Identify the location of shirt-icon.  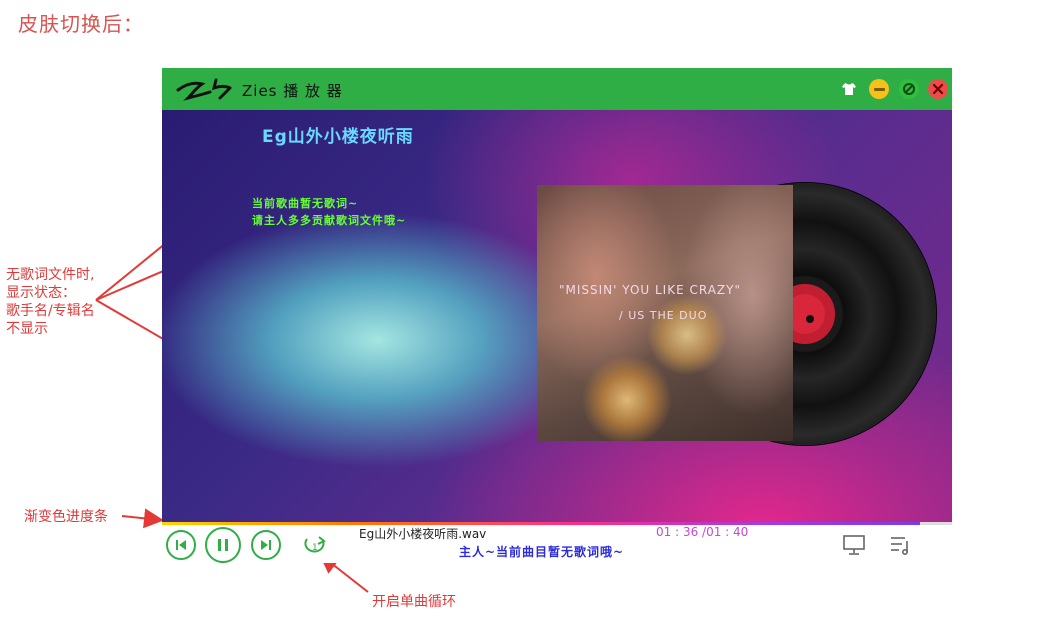
(849, 89).